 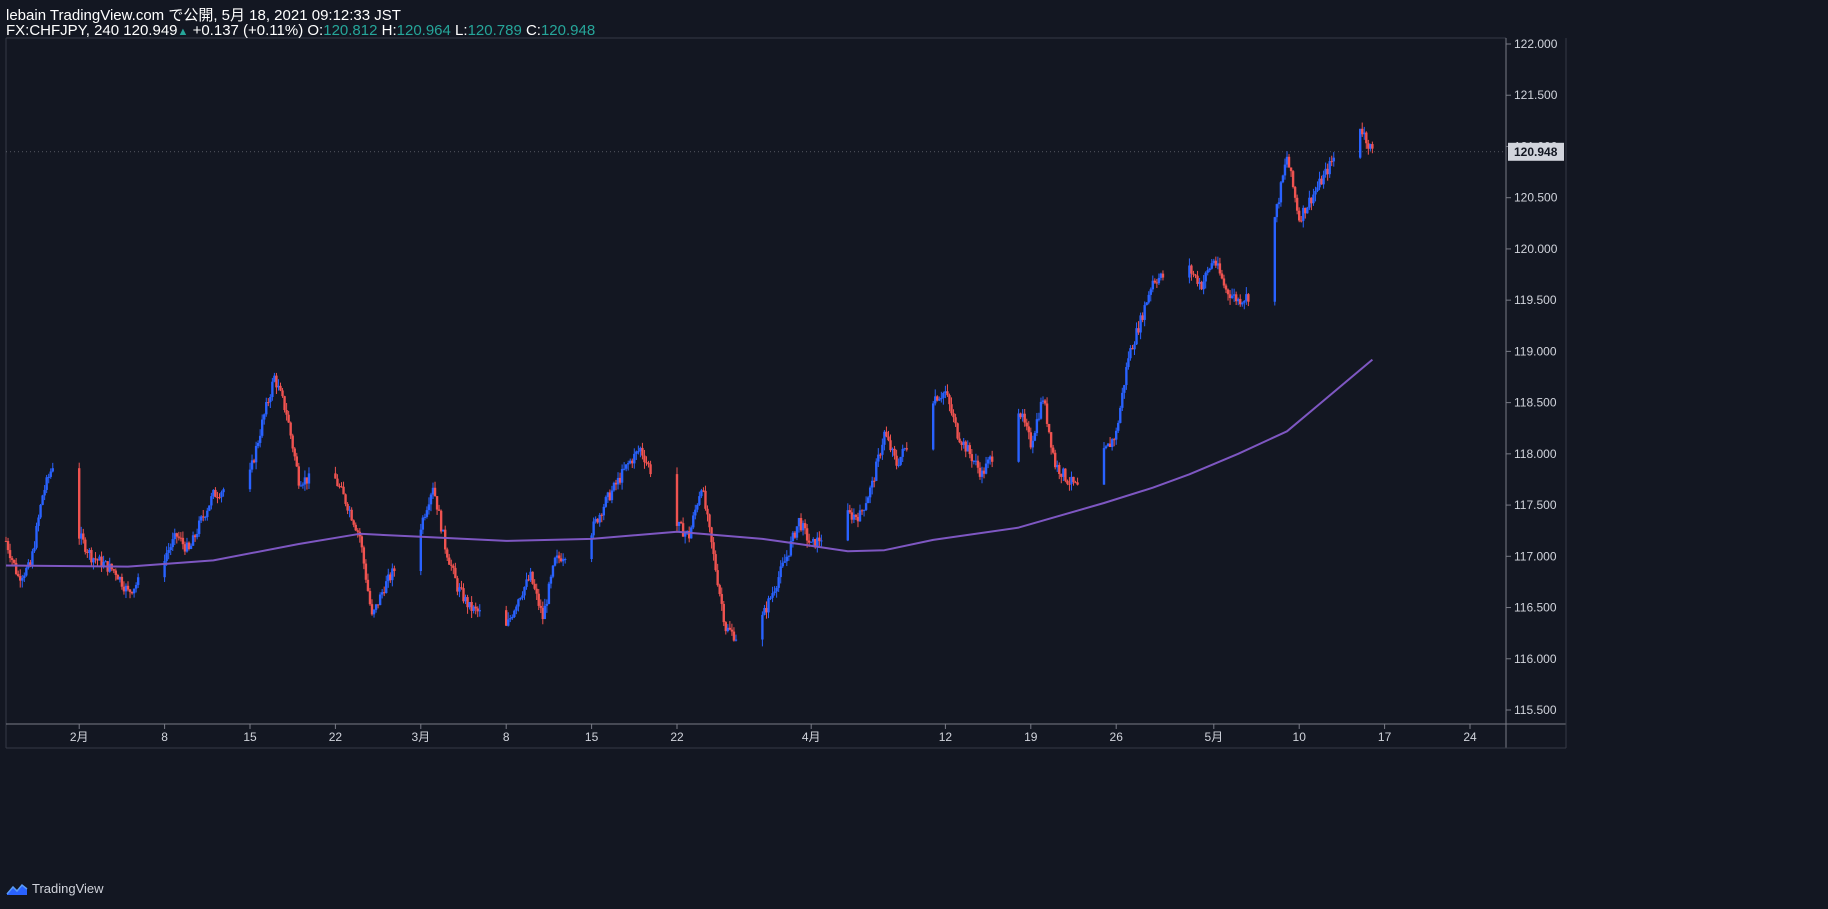 What do you see at coordinates (1536, 249) in the screenshot?
I see `y-tick-label: 120.000` at bounding box center [1536, 249].